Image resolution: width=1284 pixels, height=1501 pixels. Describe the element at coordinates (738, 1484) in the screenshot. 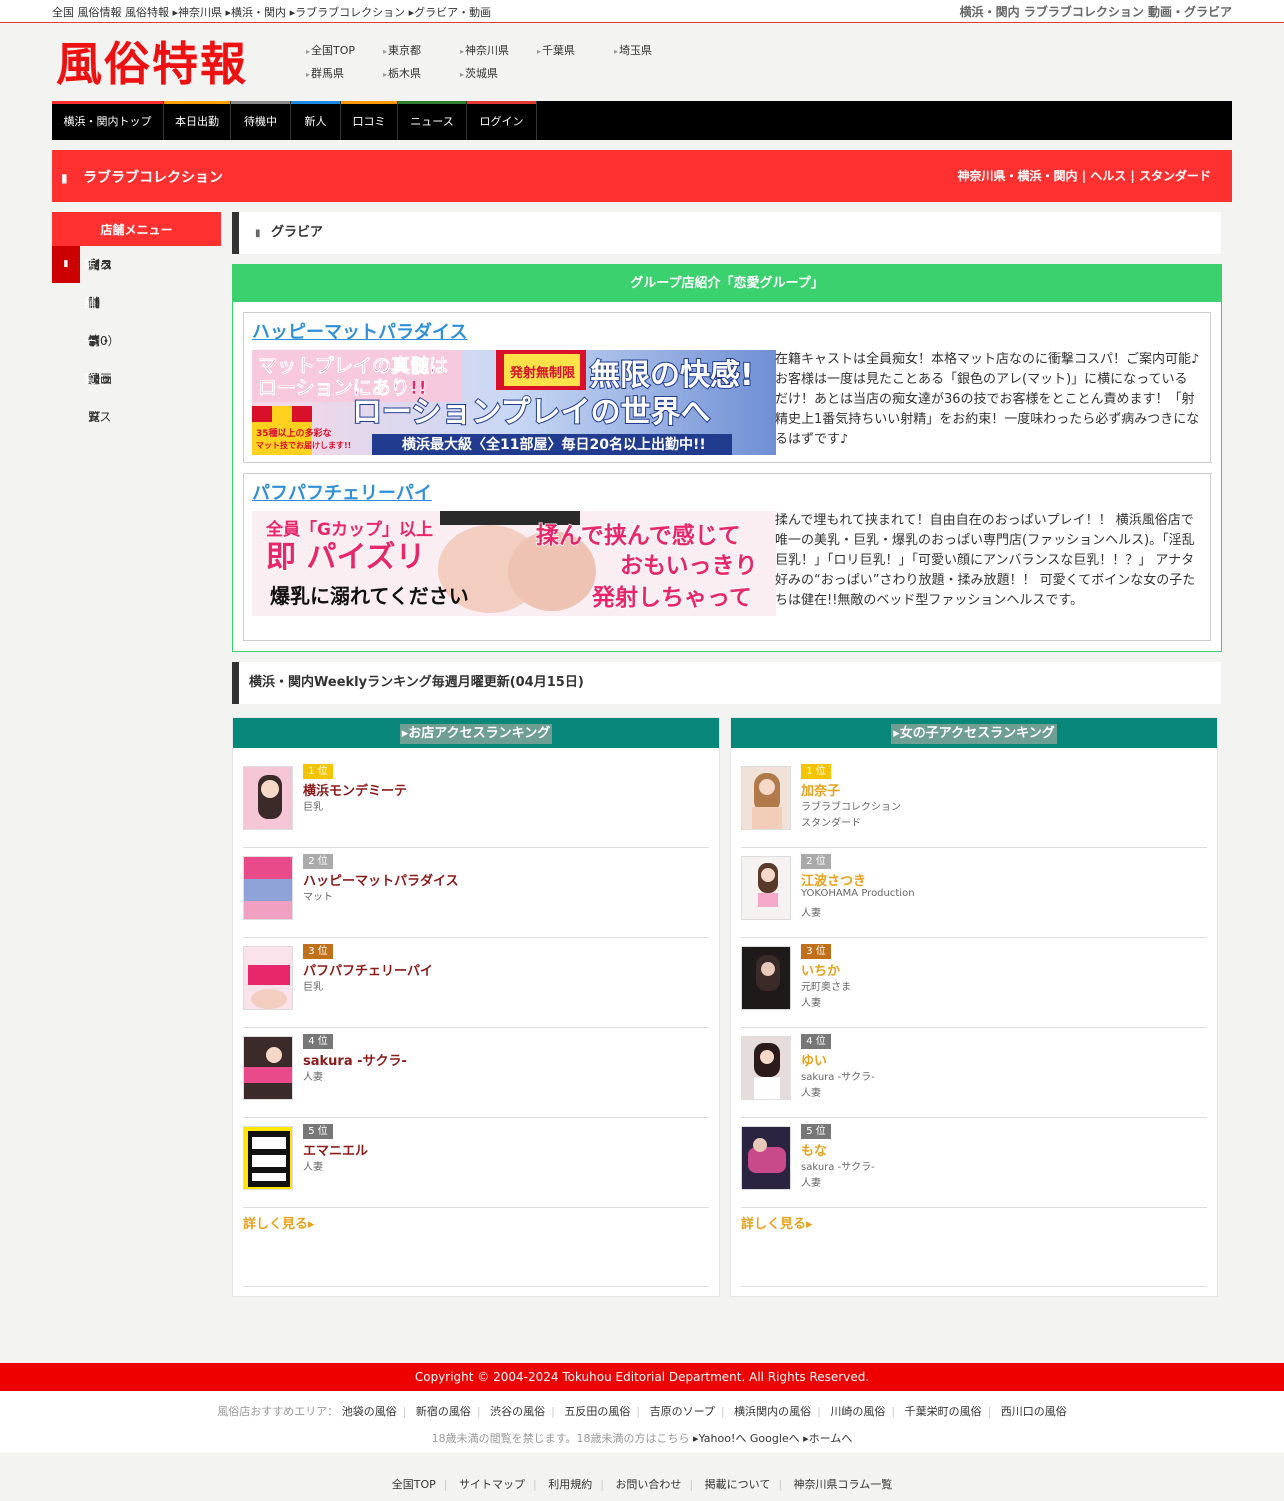

I see `footer-link-listing: 掲載について` at that location.